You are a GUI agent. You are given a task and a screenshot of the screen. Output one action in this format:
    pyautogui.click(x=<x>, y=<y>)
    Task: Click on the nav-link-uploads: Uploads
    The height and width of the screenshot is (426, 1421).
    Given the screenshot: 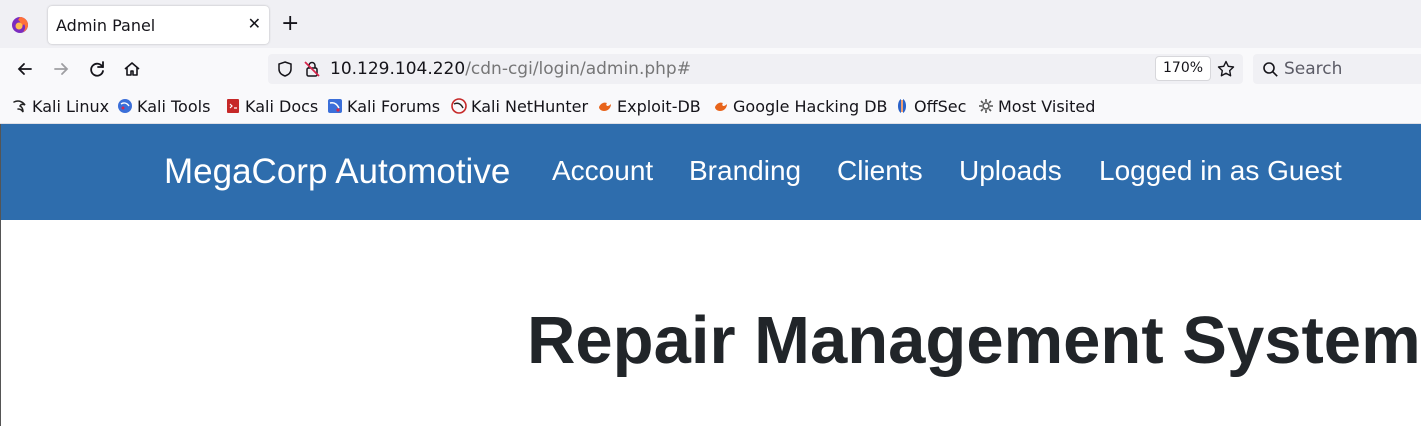 What is the action you would take?
    pyautogui.click(x=1010, y=171)
    